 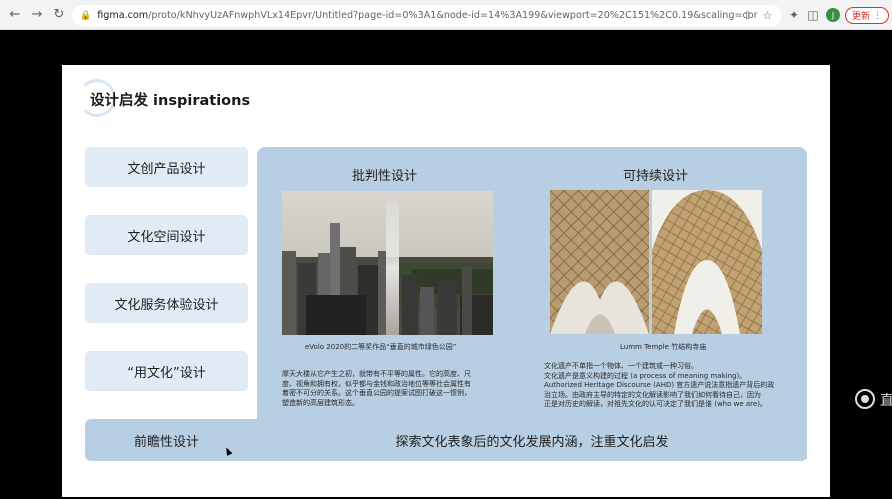 I want to click on menu-item-cultural-space: 文化空间设计, so click(x=166, y=235).